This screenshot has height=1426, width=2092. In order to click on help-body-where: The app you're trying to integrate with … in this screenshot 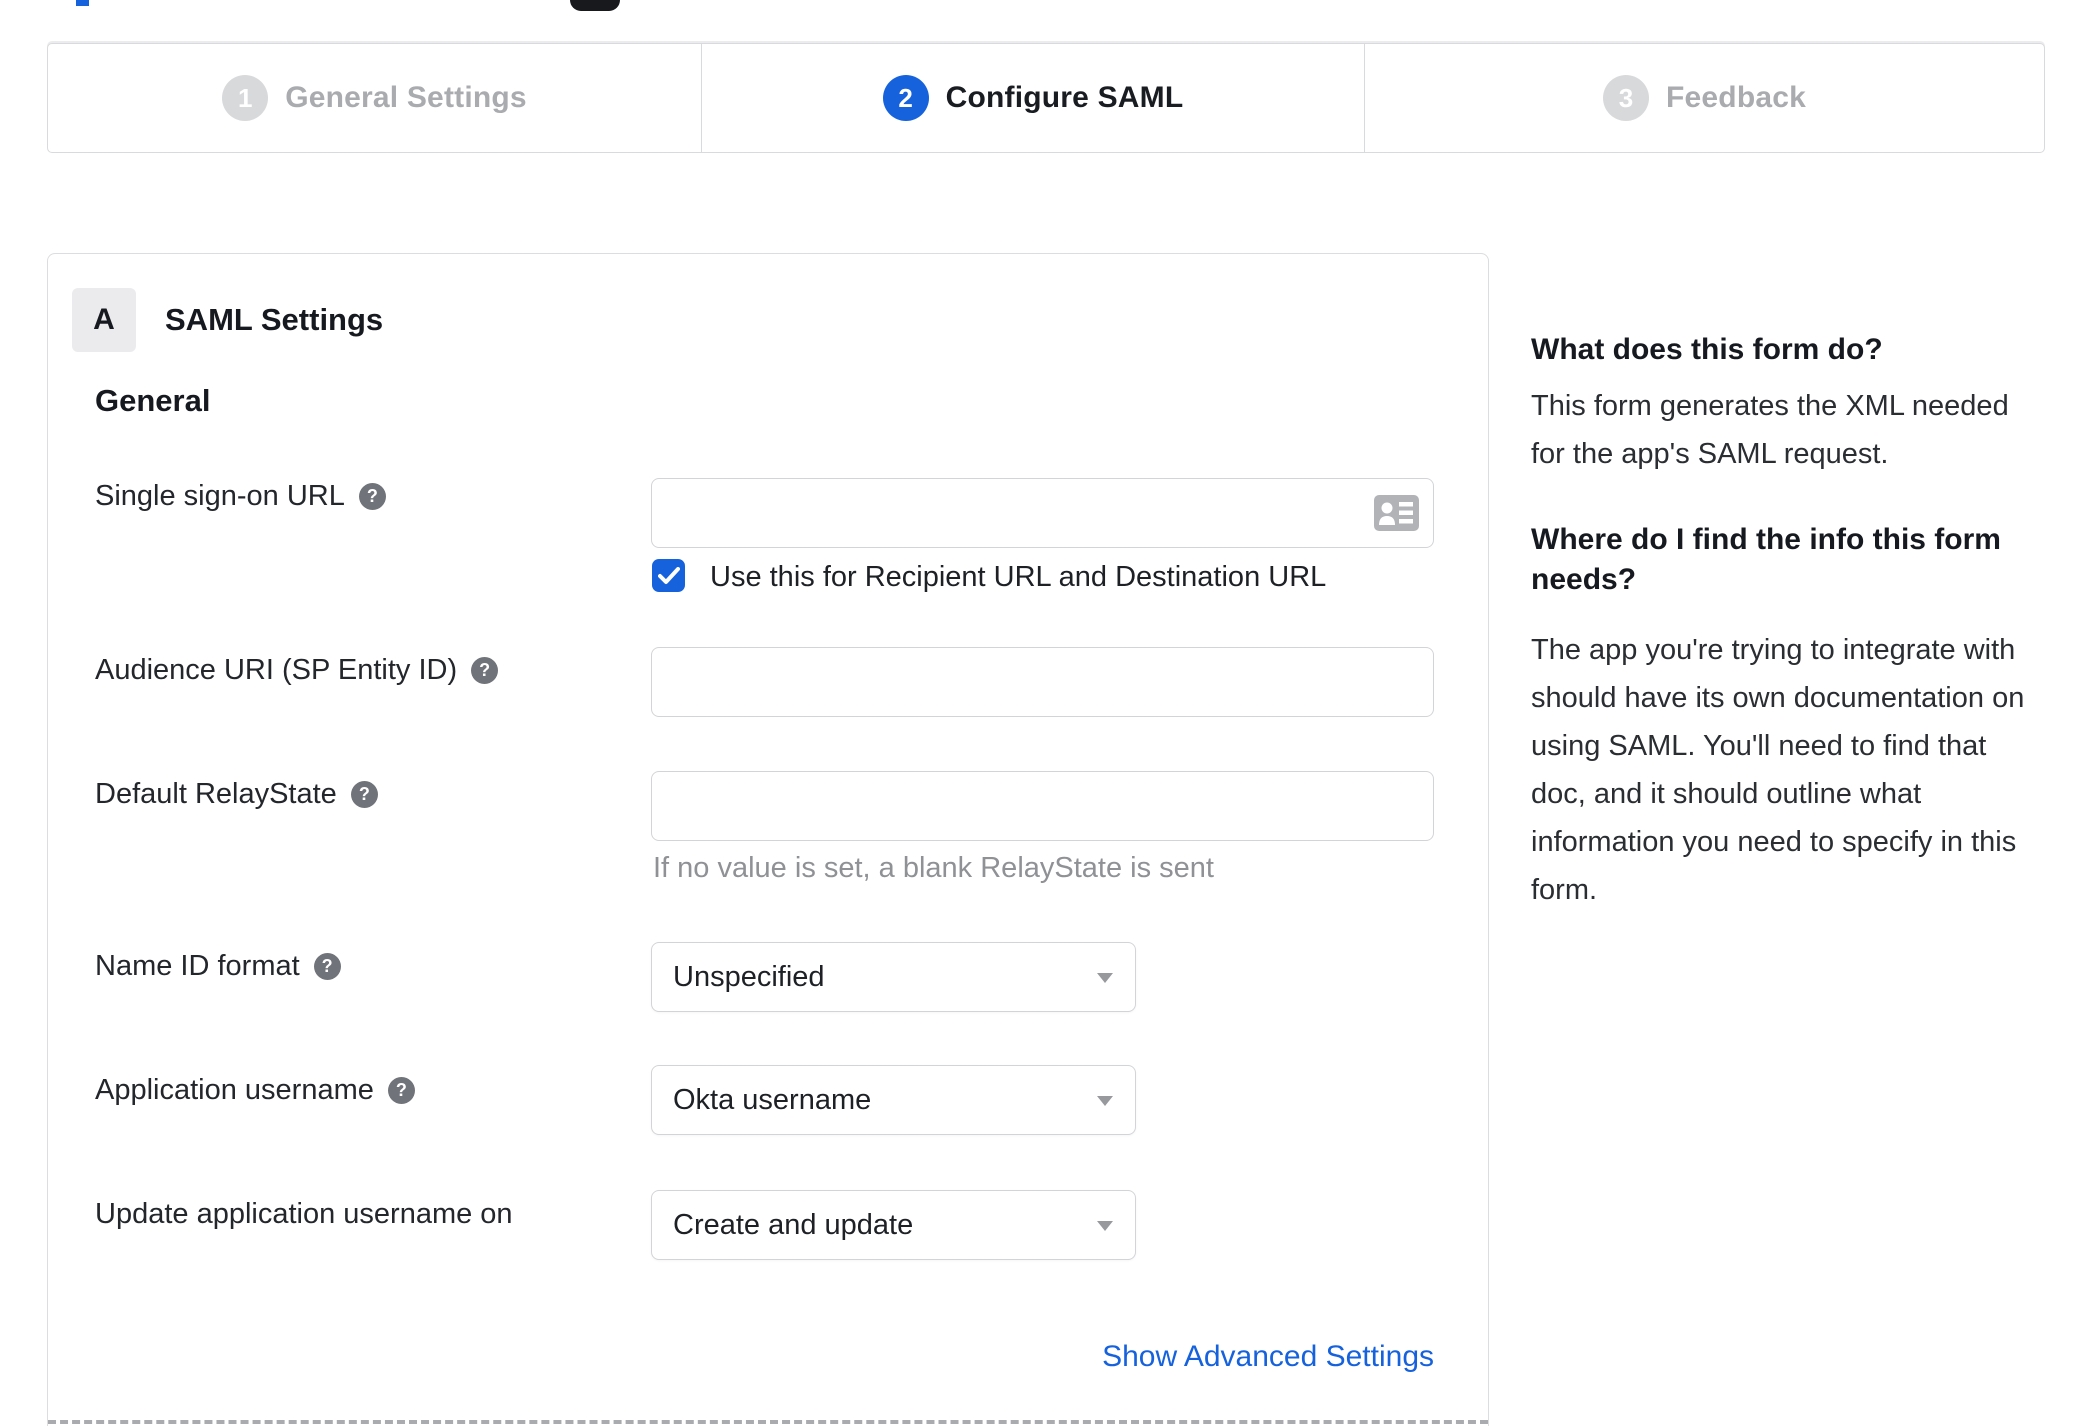, I will do `click(1778, 770)`.